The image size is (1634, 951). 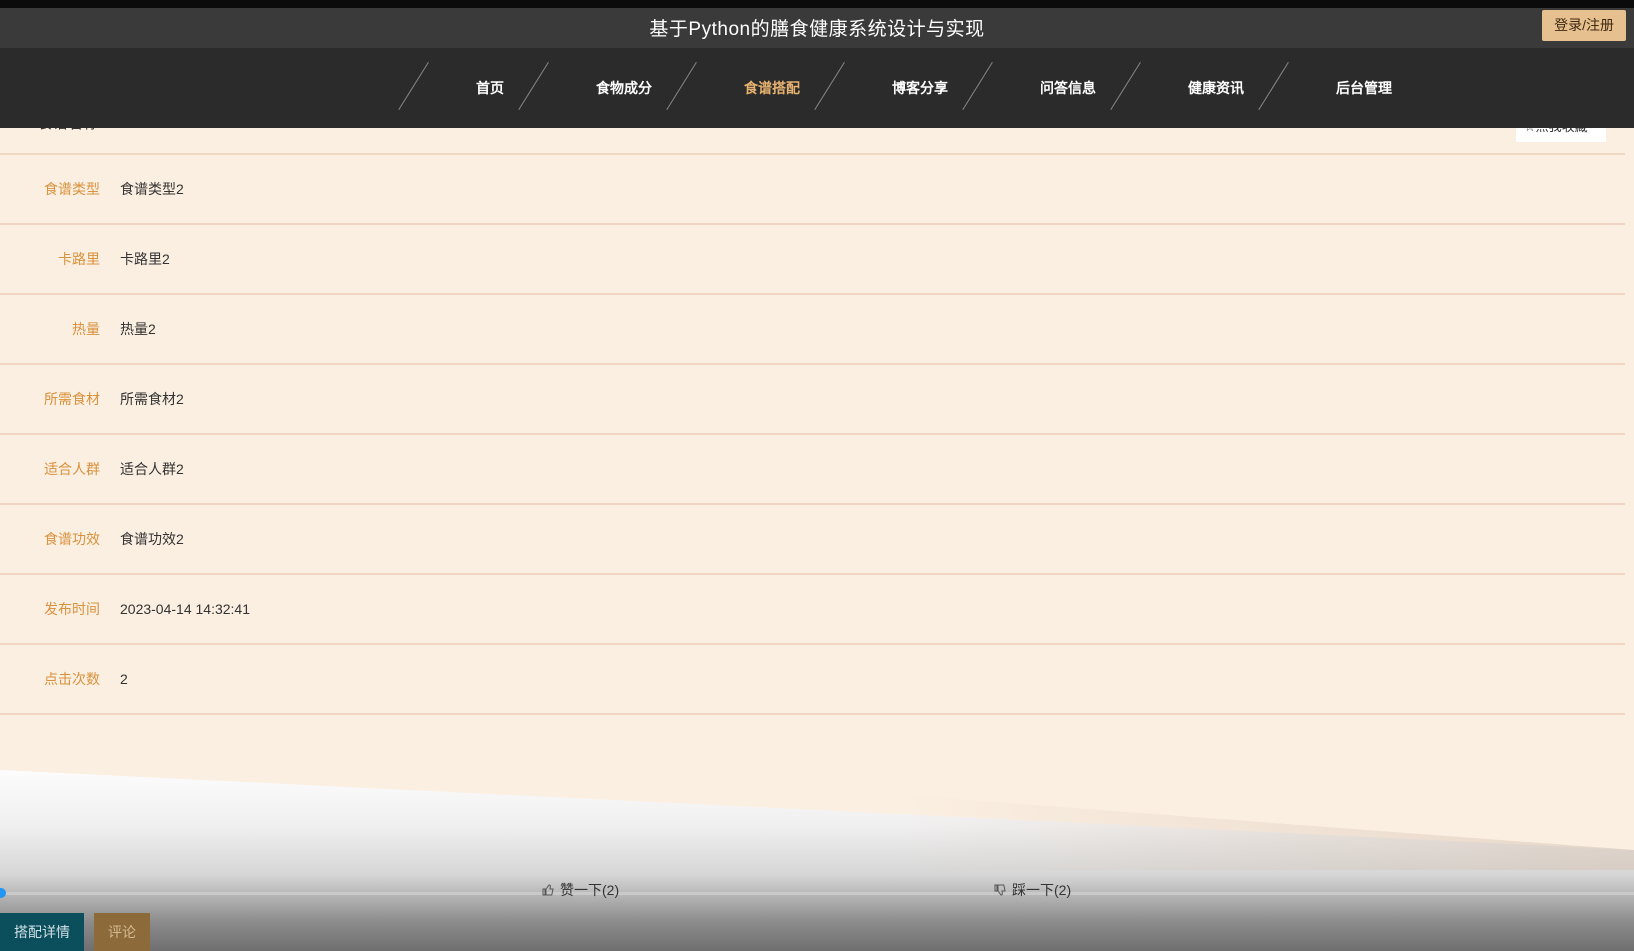 I want to click on title-bar: 基于Python的膳食健康系统设计与实现 登录/注册, so click(x=817, y=24).